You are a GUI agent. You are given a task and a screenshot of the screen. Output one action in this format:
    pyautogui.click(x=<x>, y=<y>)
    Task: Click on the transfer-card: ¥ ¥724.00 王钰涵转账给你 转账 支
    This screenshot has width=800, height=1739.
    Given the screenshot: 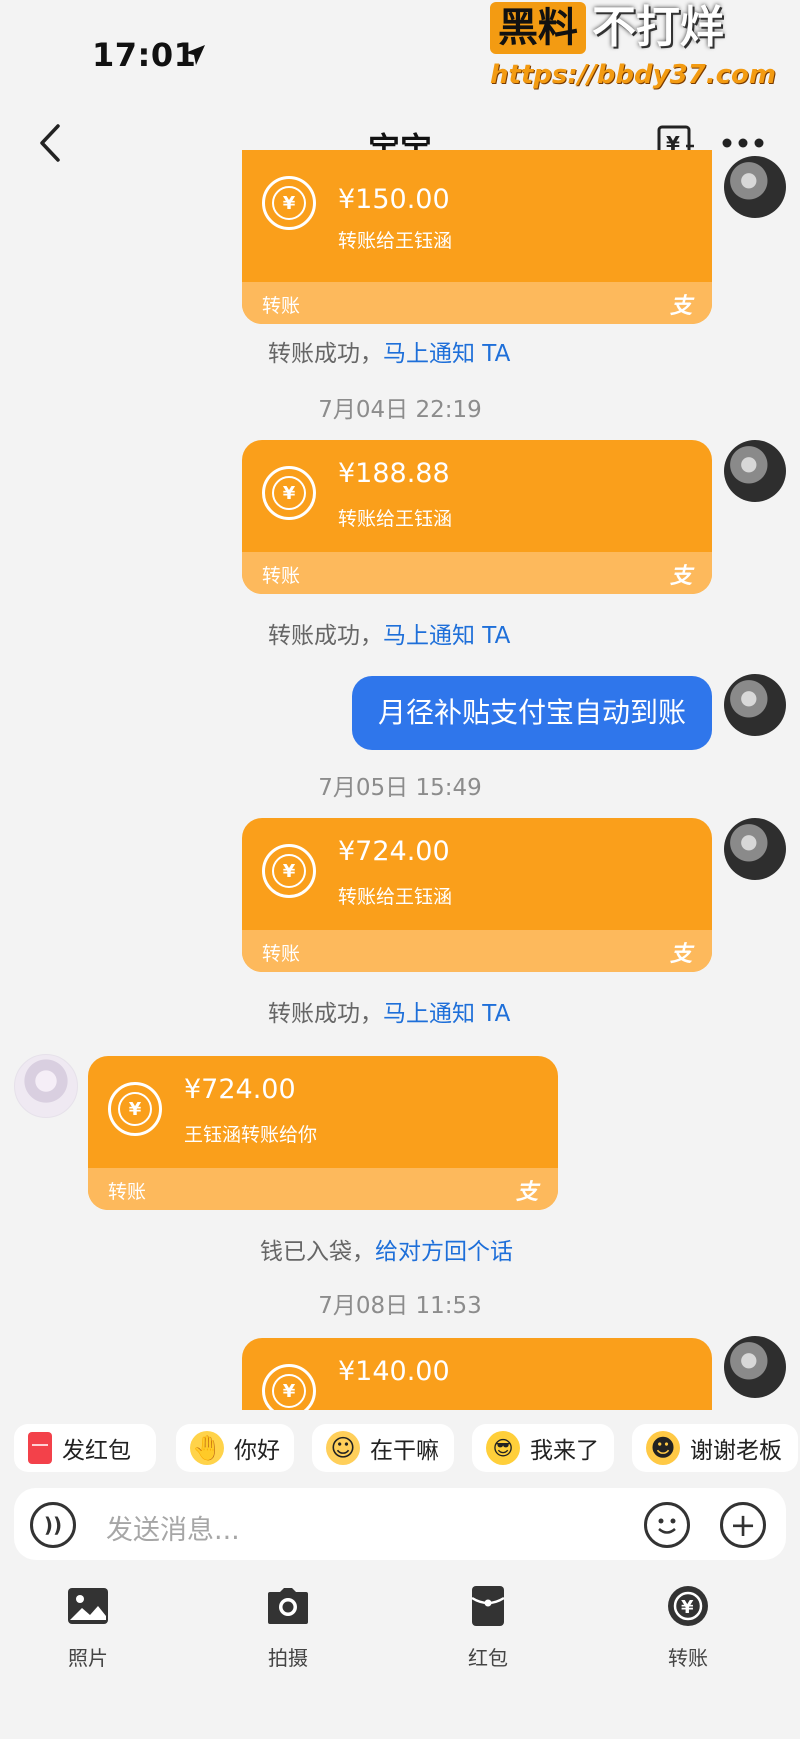 What is the action you would take?
    pyautogui.click(x=323, y=1133)
    